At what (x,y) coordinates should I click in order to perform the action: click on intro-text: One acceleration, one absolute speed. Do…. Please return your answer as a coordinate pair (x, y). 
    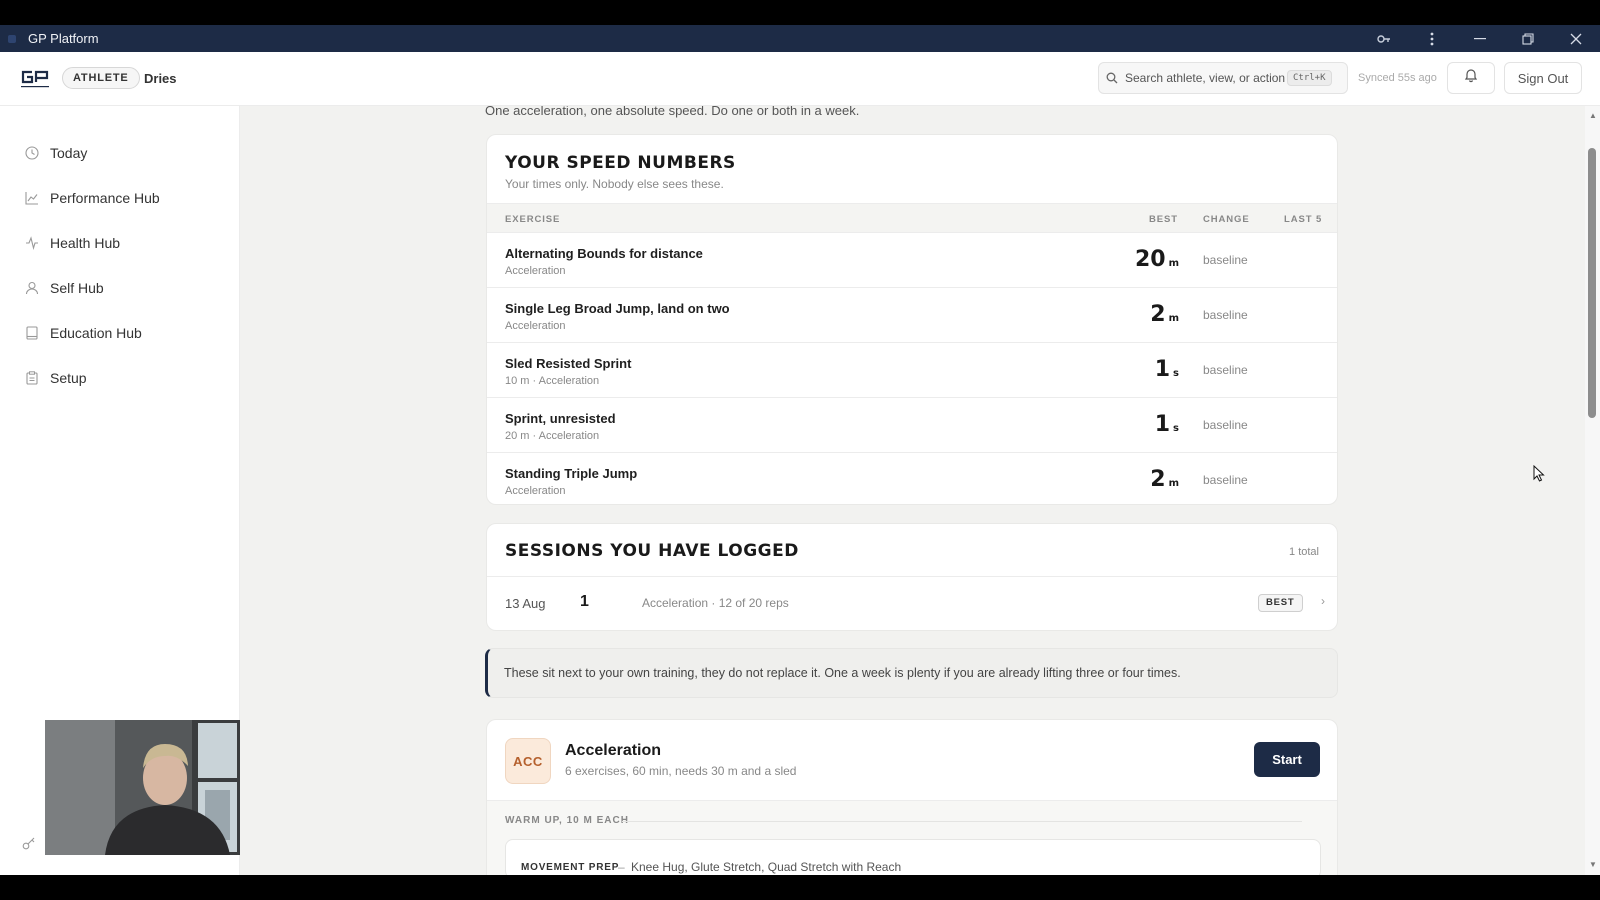
    Looking at the image, I should click on (672, 112).